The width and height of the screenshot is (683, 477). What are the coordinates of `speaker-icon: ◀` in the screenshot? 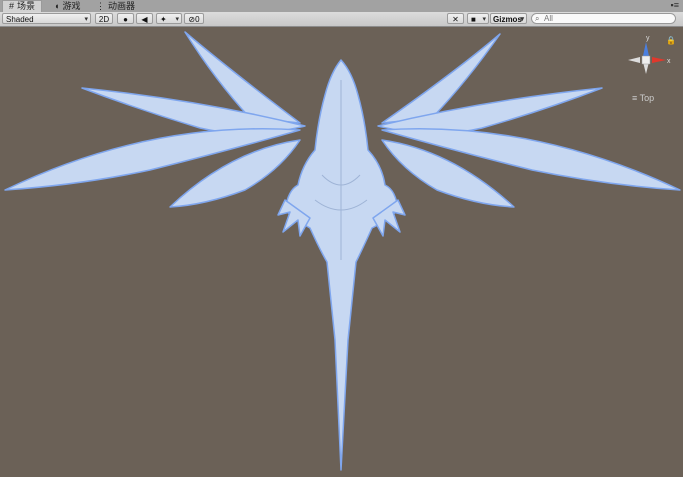 It's located at (144, 19).